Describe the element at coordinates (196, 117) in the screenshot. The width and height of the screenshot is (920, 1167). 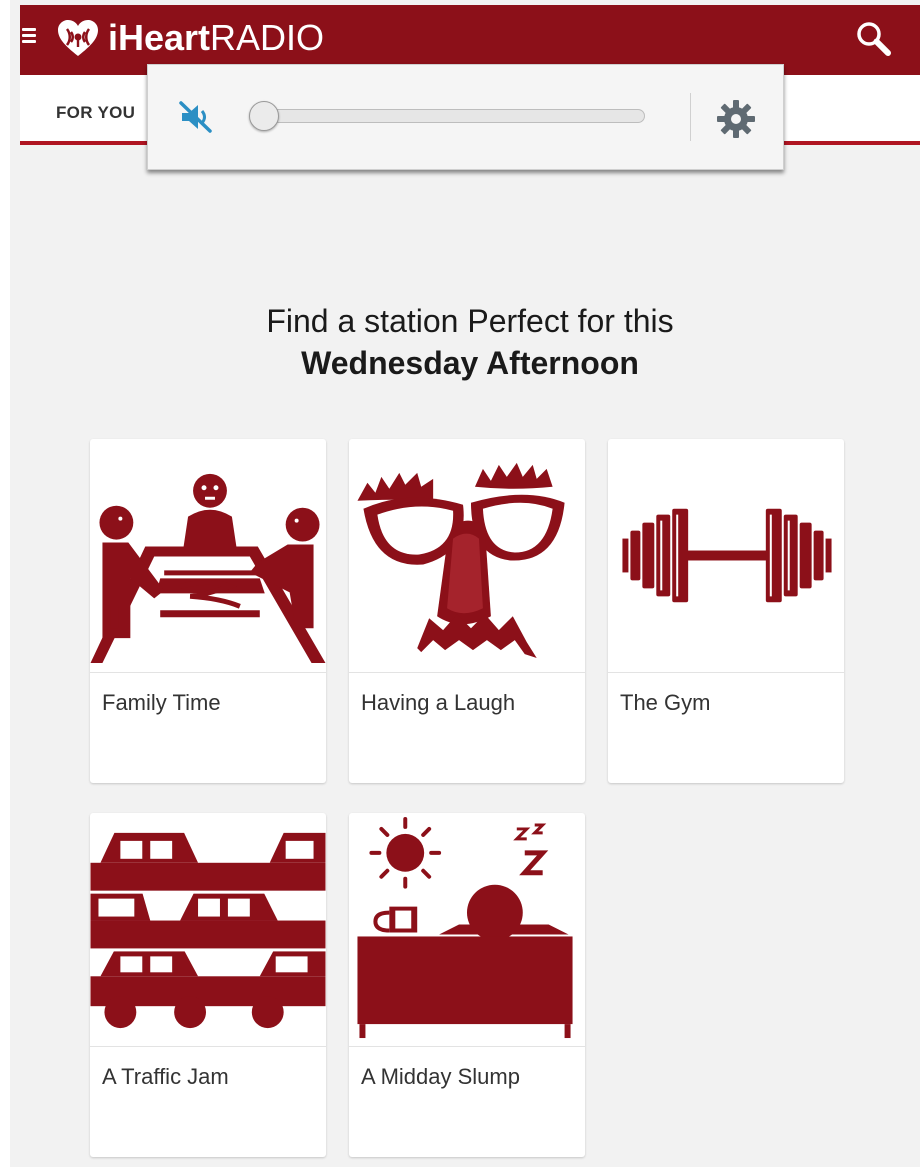
I see `mute-speaker-icon` at that location.